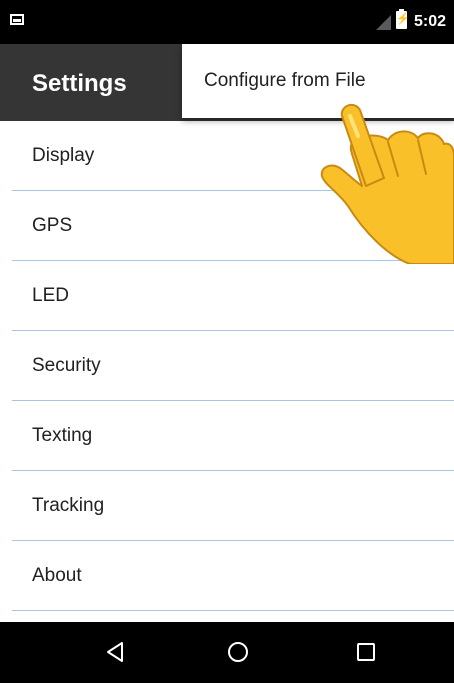 The width and height of the screenshot is (454, 683). Describe the element at coordinates (79, 83) in the screenshot. I see `page-title: Settings` at that location.